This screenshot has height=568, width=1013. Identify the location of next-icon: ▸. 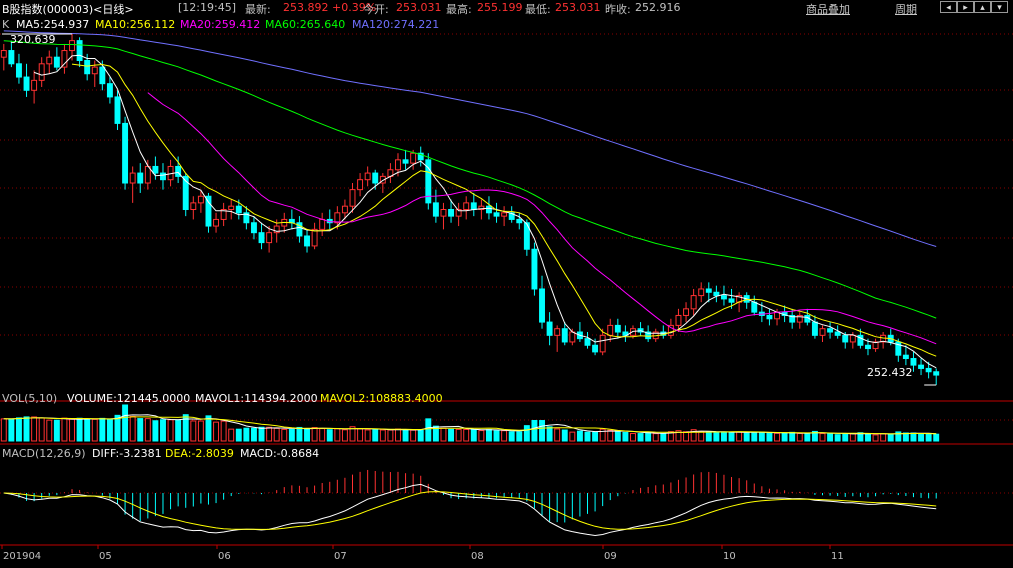
(965, 7).